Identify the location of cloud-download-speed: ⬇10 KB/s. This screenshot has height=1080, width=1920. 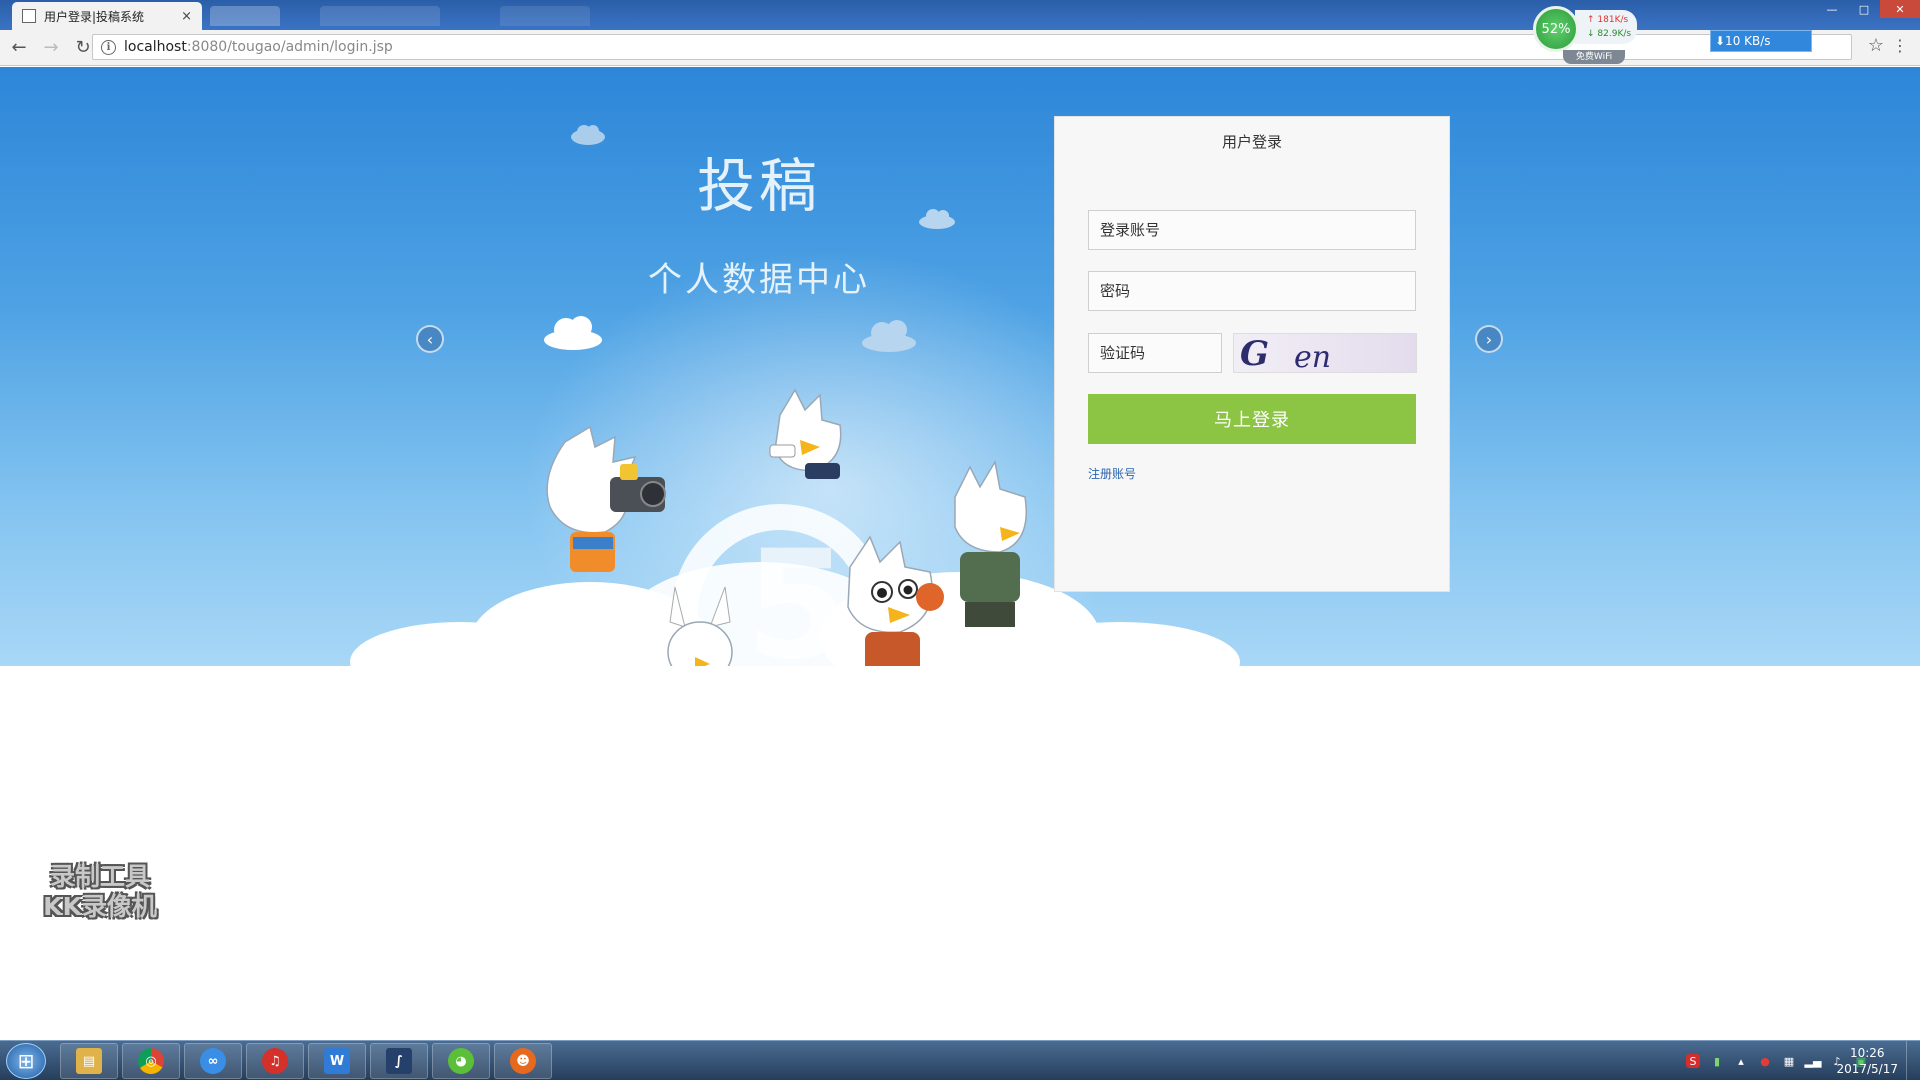
(1761, 41).